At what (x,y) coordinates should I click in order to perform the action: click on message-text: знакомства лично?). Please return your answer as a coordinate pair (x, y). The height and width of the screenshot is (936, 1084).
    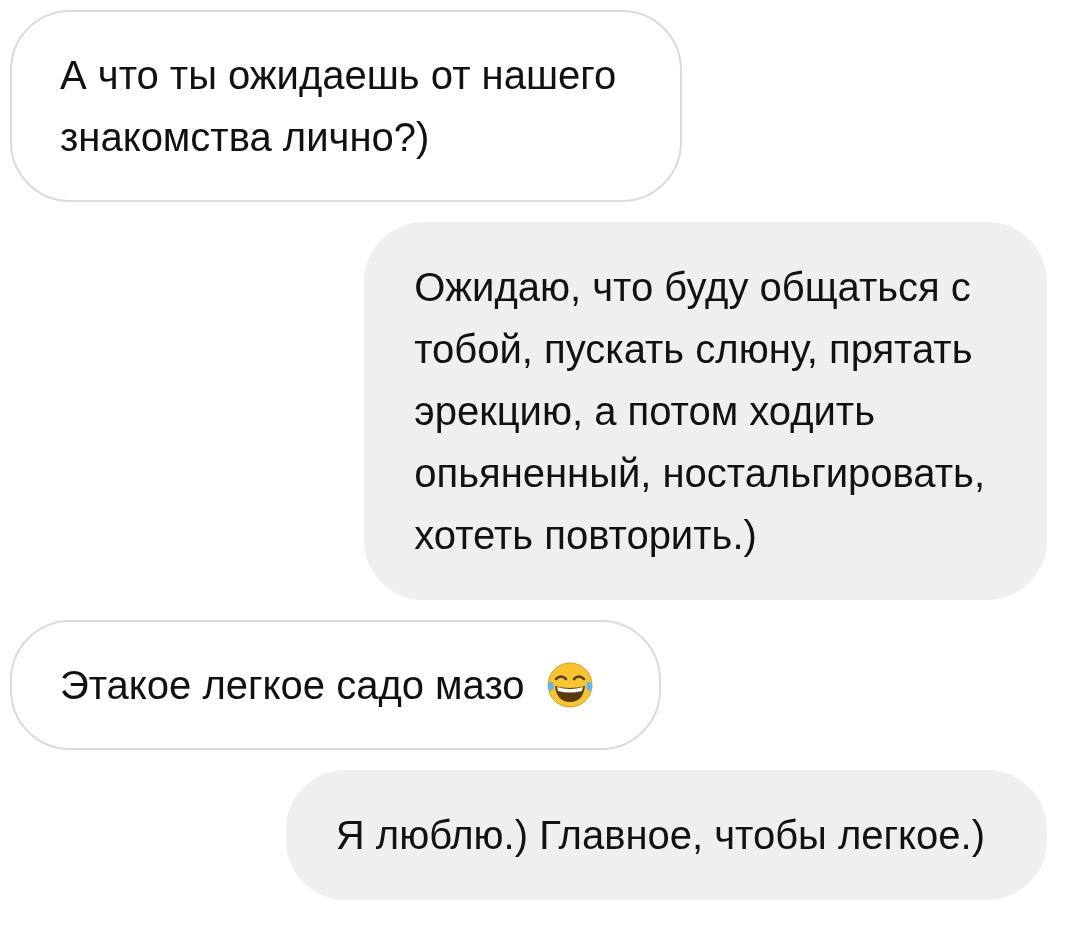
    Looking at the image, I should click on (245, 137).